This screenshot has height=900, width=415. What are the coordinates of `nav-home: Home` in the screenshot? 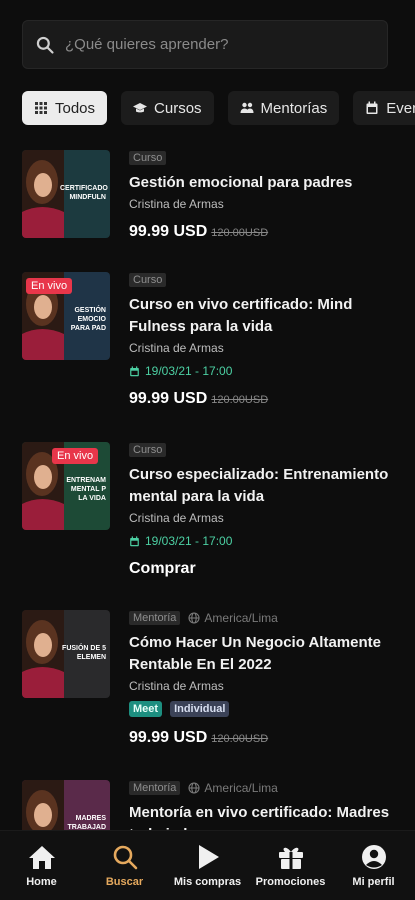 It's located at (42, 866).